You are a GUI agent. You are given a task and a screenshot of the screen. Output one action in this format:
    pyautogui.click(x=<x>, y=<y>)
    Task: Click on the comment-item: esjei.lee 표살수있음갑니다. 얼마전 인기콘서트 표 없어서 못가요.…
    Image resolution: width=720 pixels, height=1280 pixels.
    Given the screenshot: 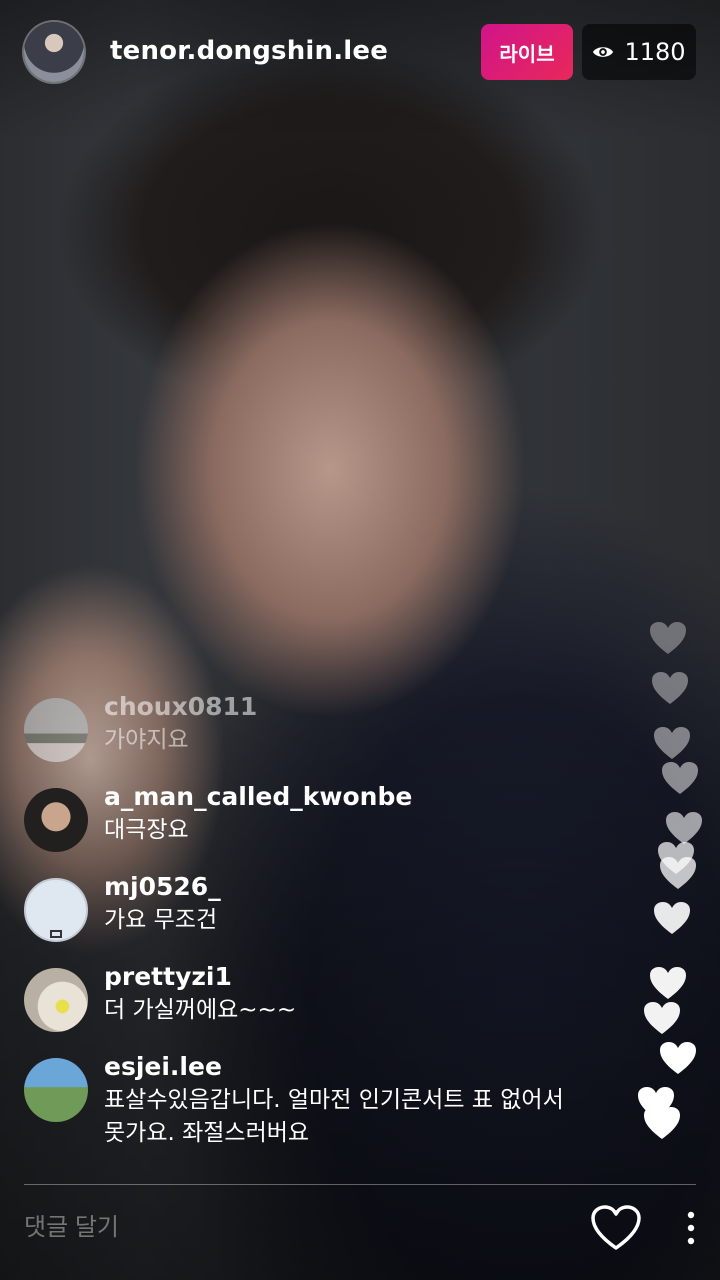 What is the action you would take?
    pyautogui.click(x=304, y=1100)
    